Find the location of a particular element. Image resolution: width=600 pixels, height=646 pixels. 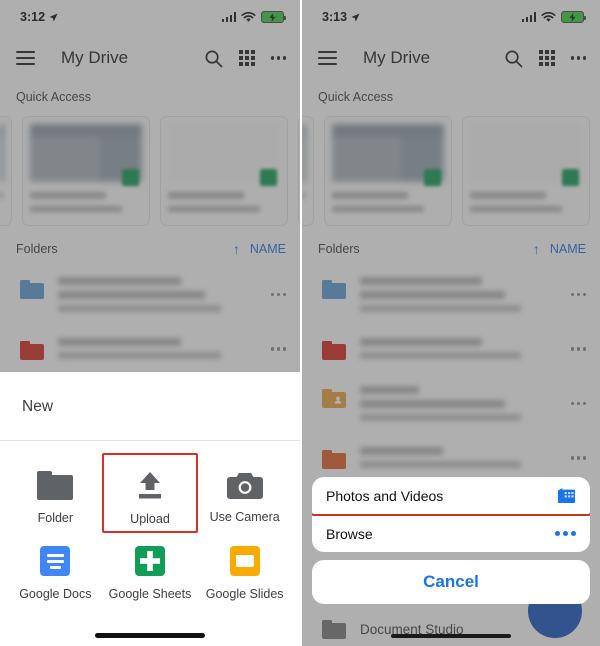

new-option-folder: Folder is located at coordinates (55, 499).